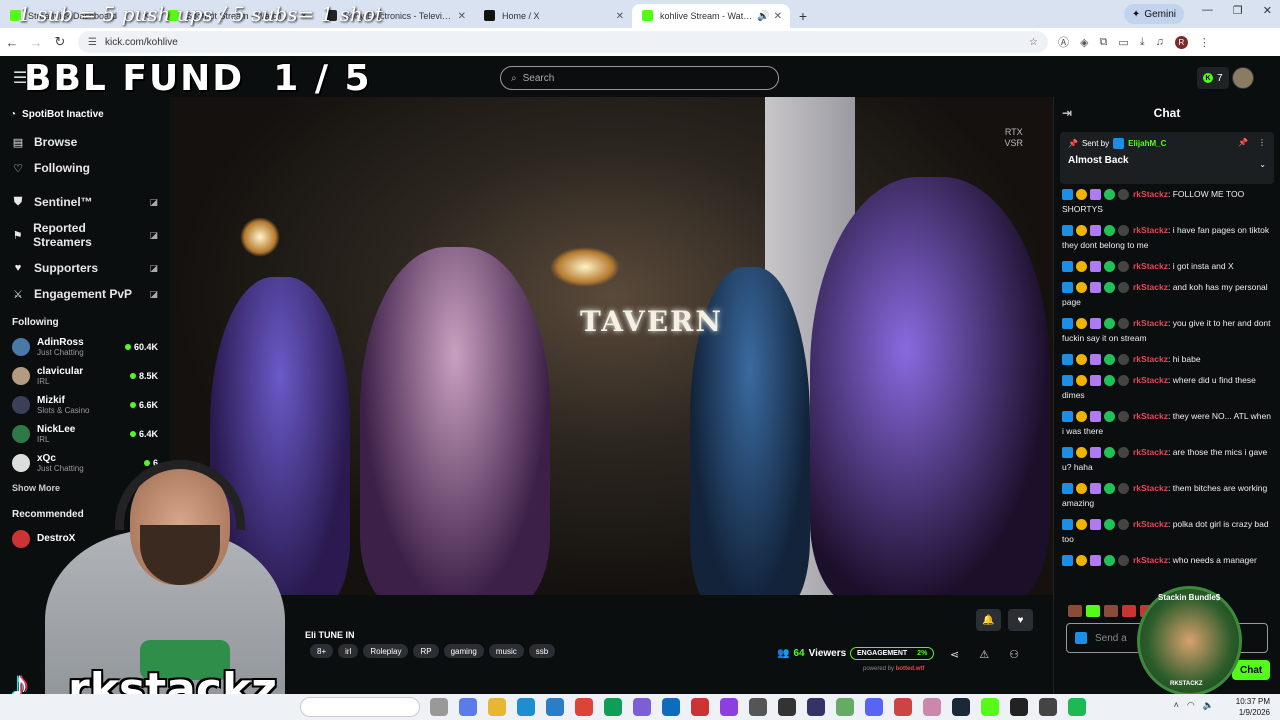 The height and width of the screenshot is (720, 1280). What do you see at coordinates (1142, 42) in the screenshot?
I see `download-icon: ⤓` at bounding box center [1142, 42].